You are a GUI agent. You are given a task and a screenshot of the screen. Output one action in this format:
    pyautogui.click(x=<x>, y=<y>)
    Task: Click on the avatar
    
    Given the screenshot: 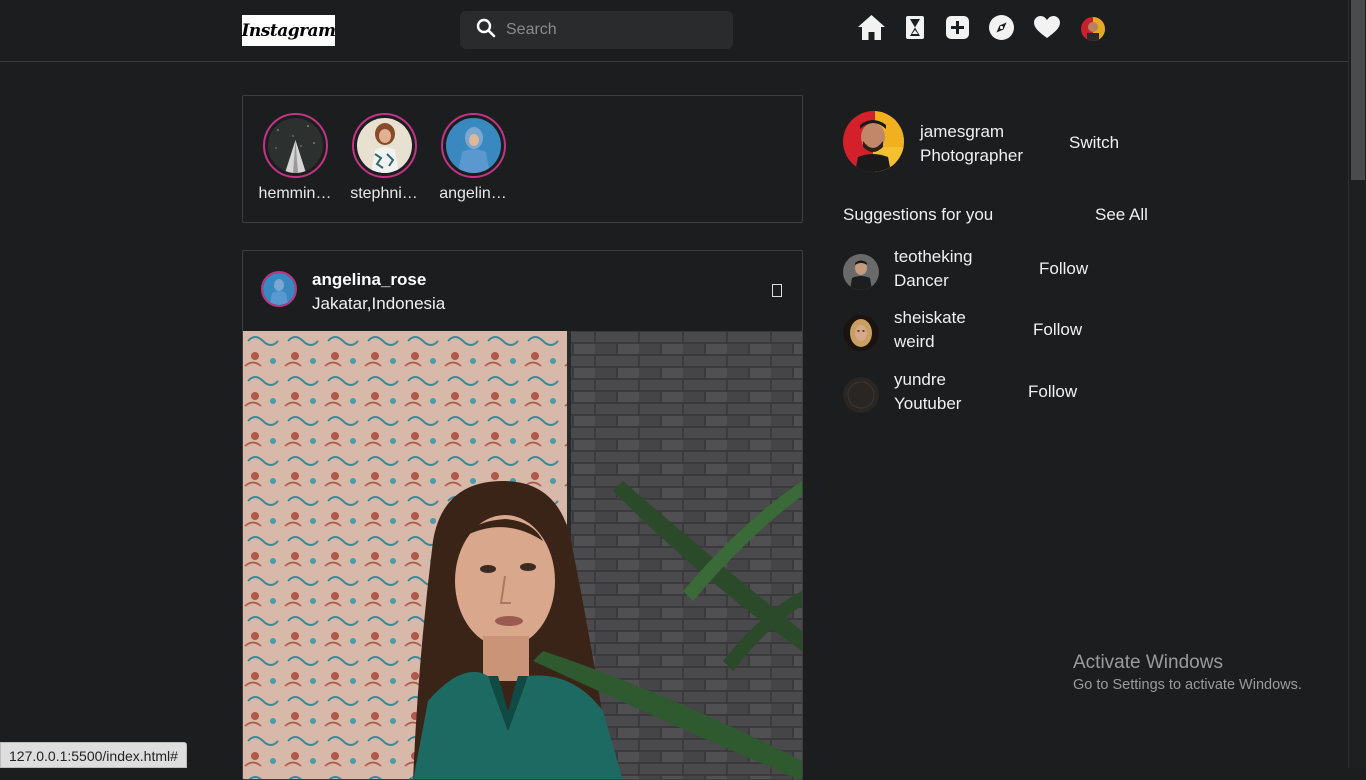 What is the action you would take?
    pyautogui.click(x=1093, y=29)
    